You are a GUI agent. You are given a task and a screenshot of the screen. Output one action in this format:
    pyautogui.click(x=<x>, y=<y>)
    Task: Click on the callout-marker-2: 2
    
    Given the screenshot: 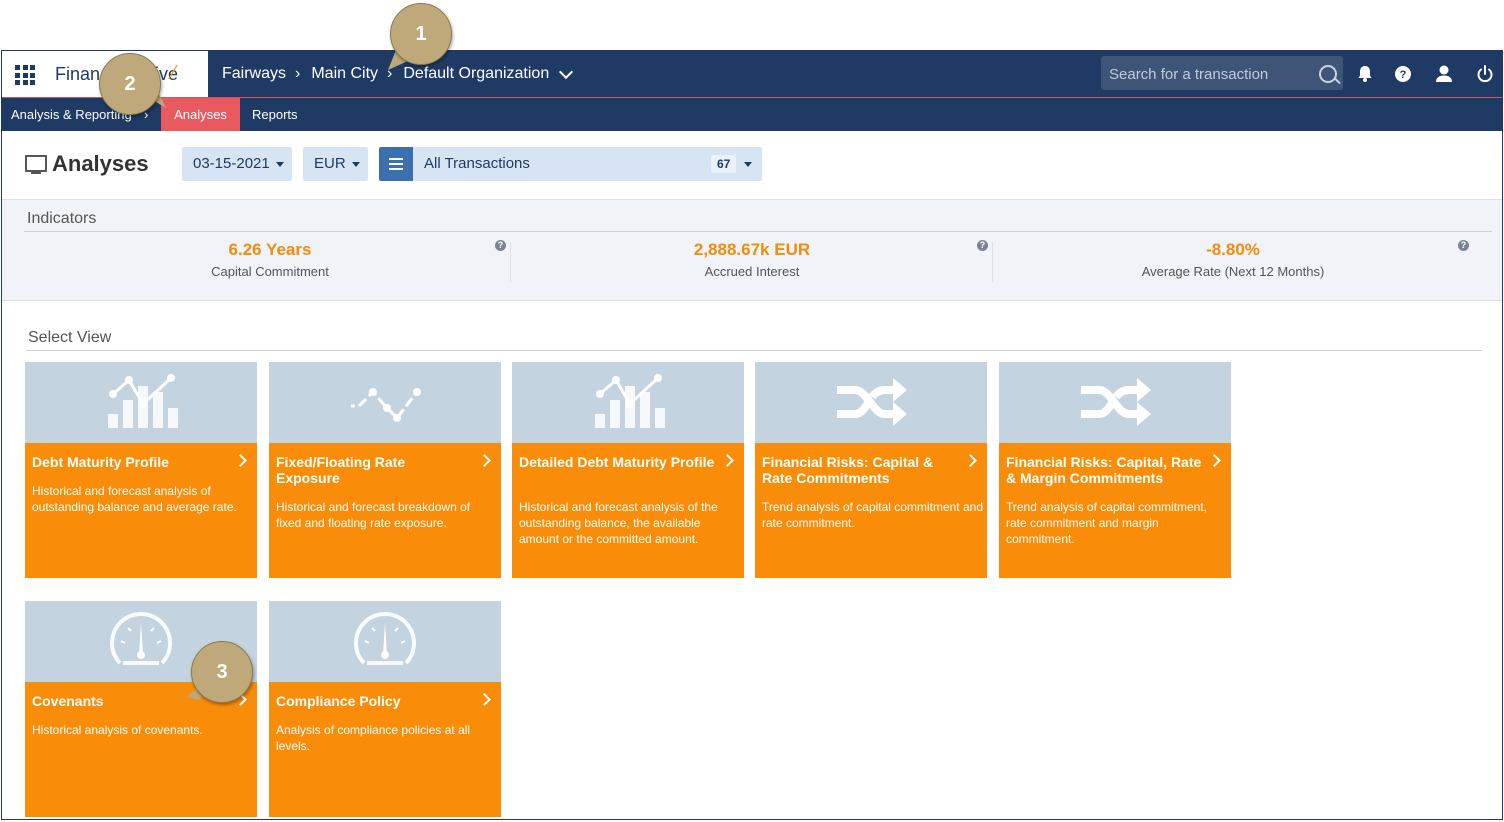 What is the action you would take?
    pyautogui.click(x=130, y=84)
    